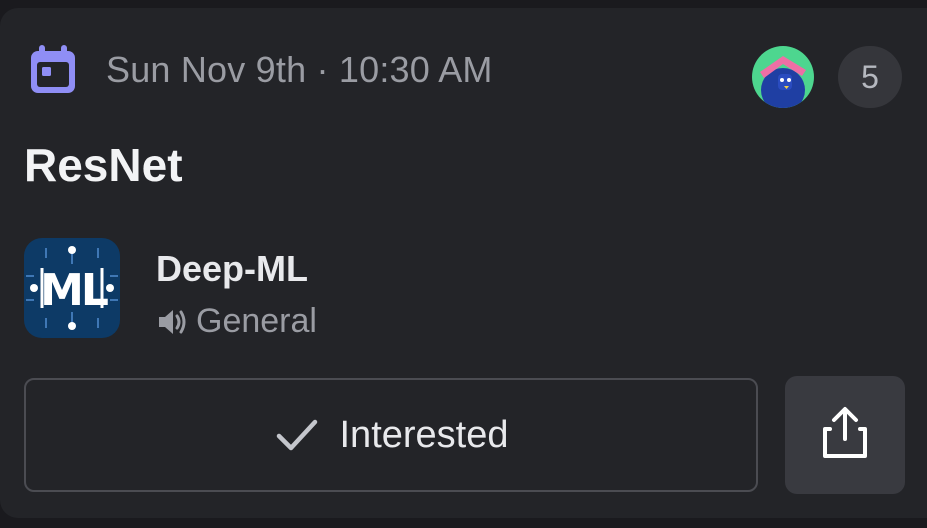  What do you see at coordinates (783, 77) in the screenshot?
I see `interested-user-avatar` at bounding box center [783, 77].